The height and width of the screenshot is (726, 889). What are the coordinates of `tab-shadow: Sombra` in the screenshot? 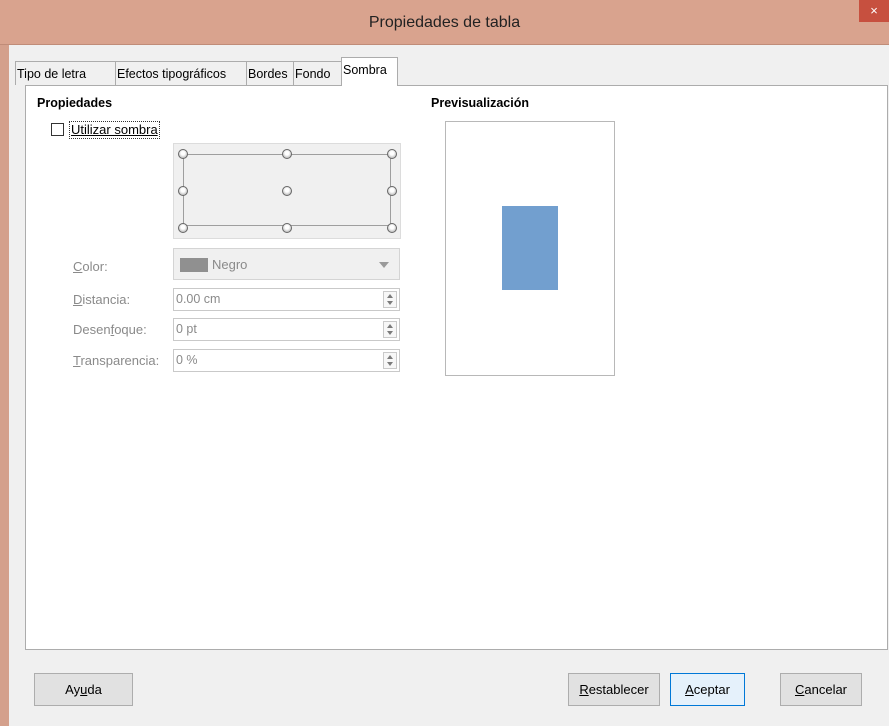 It's located at (369, 71).